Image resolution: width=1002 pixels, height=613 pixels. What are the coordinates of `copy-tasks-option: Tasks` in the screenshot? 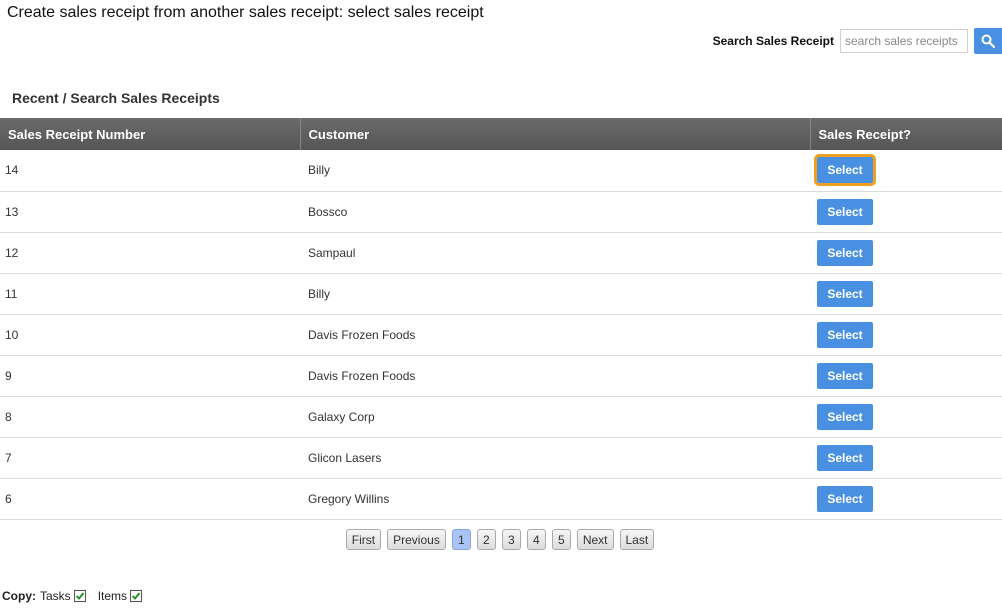 It's located at (63, 596).